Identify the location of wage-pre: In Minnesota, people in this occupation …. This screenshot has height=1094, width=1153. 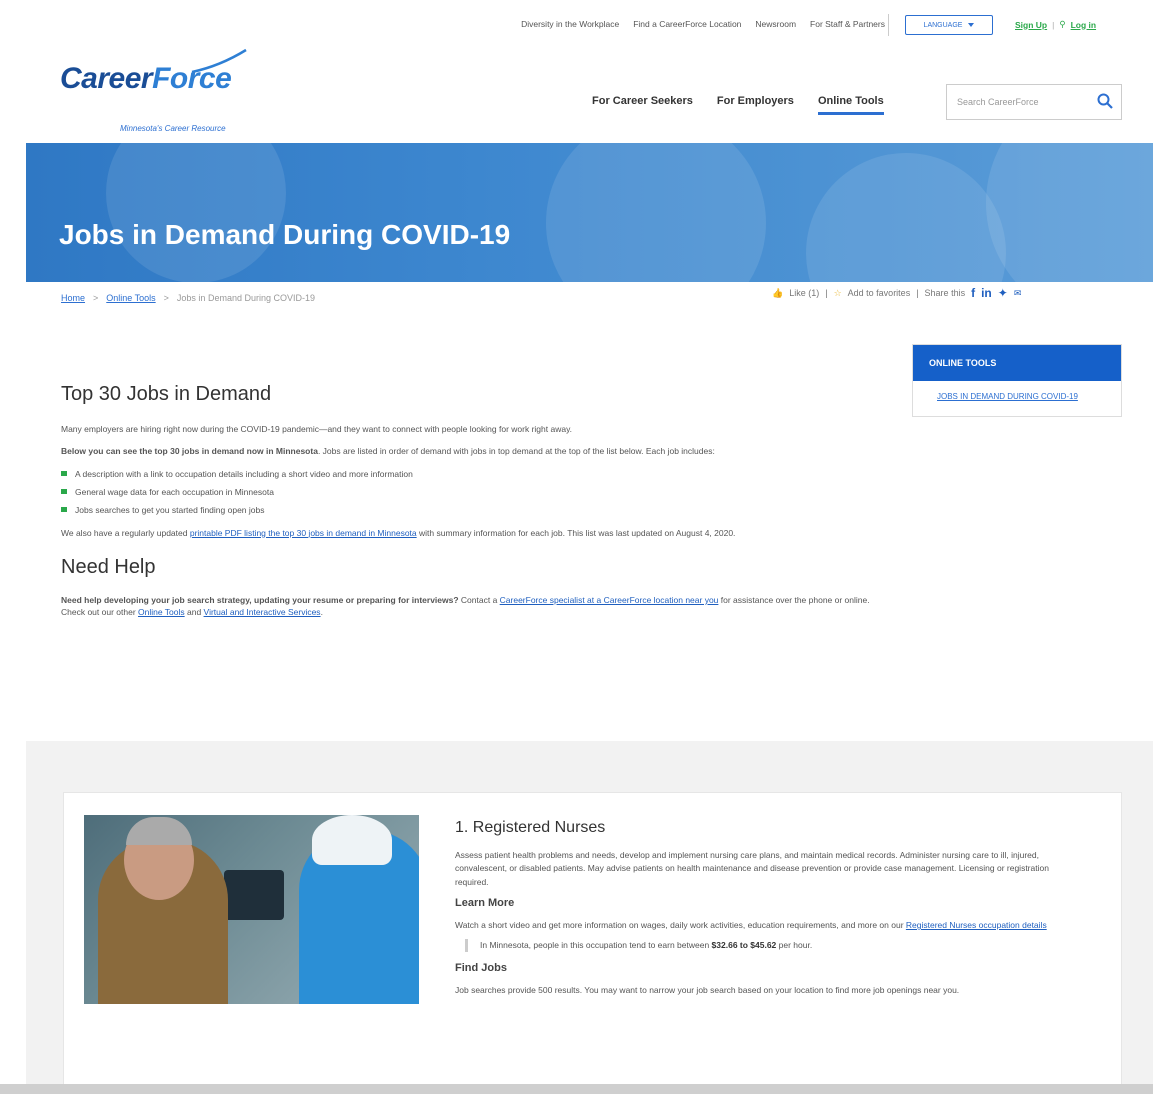
(596, 944).